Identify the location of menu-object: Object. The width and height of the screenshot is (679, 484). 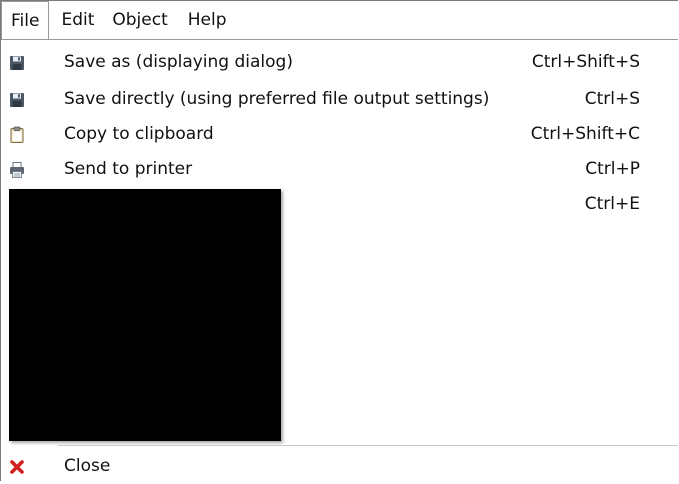
(142, 20).